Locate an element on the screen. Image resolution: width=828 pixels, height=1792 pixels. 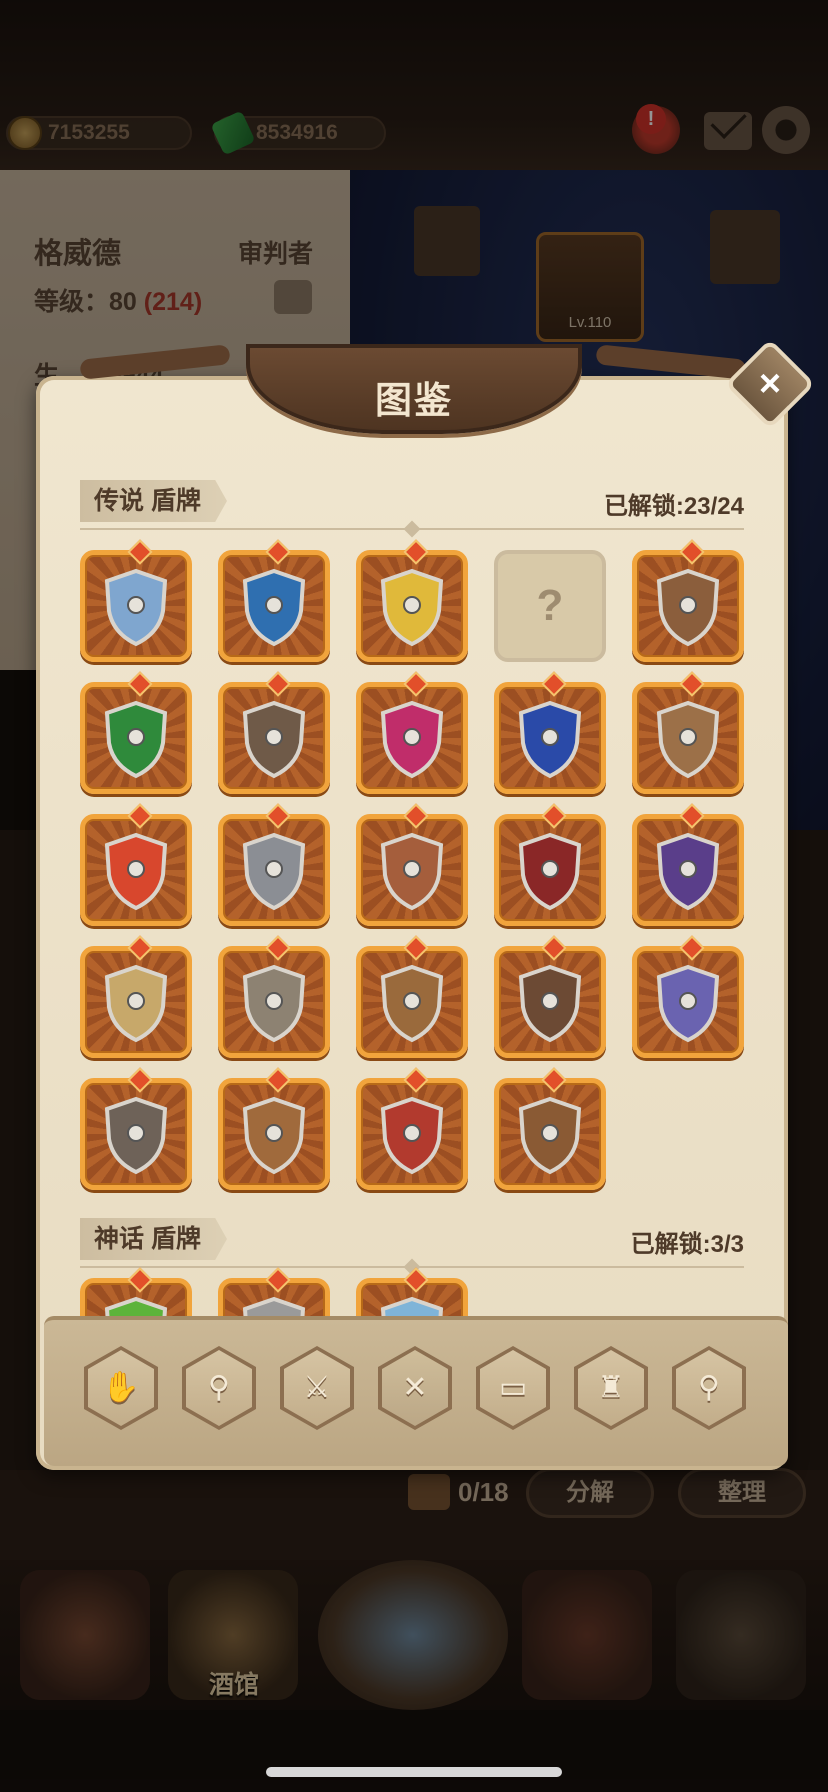
wooden-round-shield-icon is located at coordinates (274, 1135).